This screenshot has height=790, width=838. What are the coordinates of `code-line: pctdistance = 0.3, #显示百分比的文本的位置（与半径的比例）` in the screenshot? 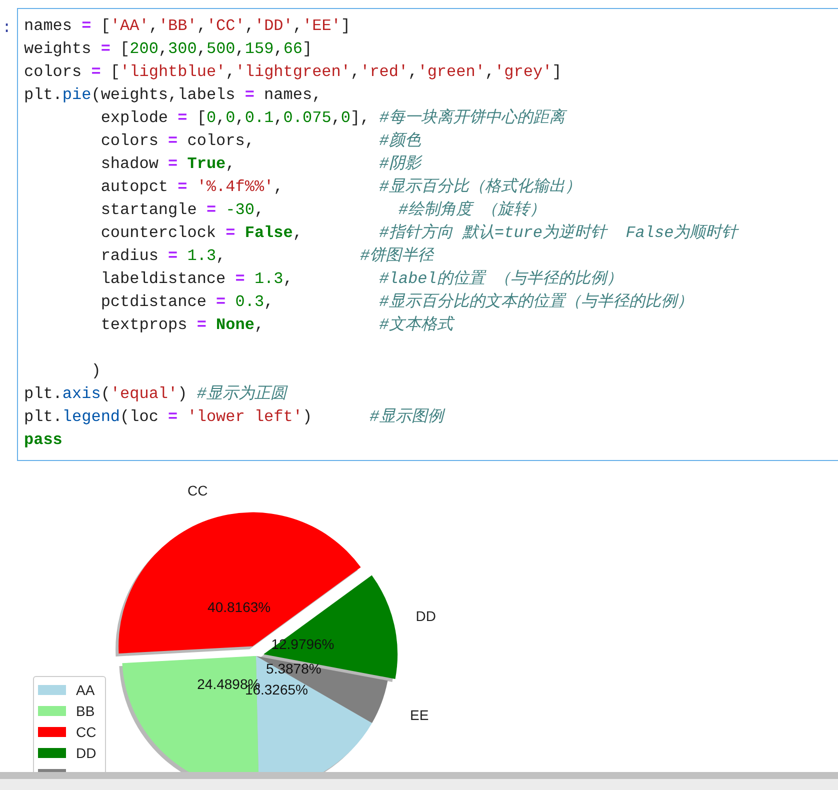 It's located at (396, 302).